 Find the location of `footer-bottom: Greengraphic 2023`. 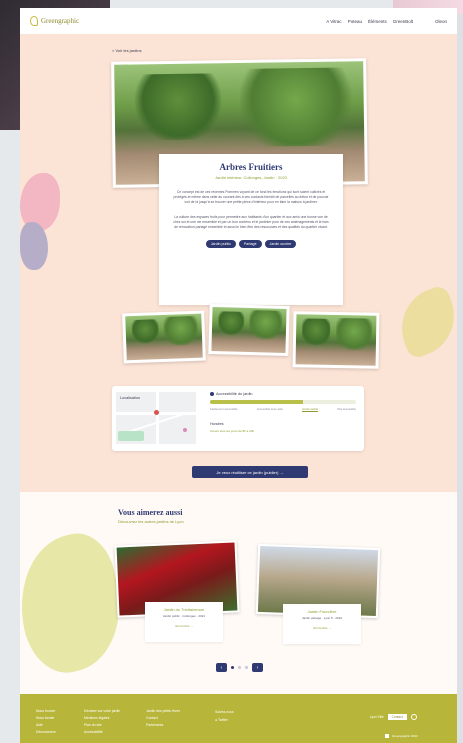

footer-bottom: Greengraphic 2023 is located at coordinates (401, 736).